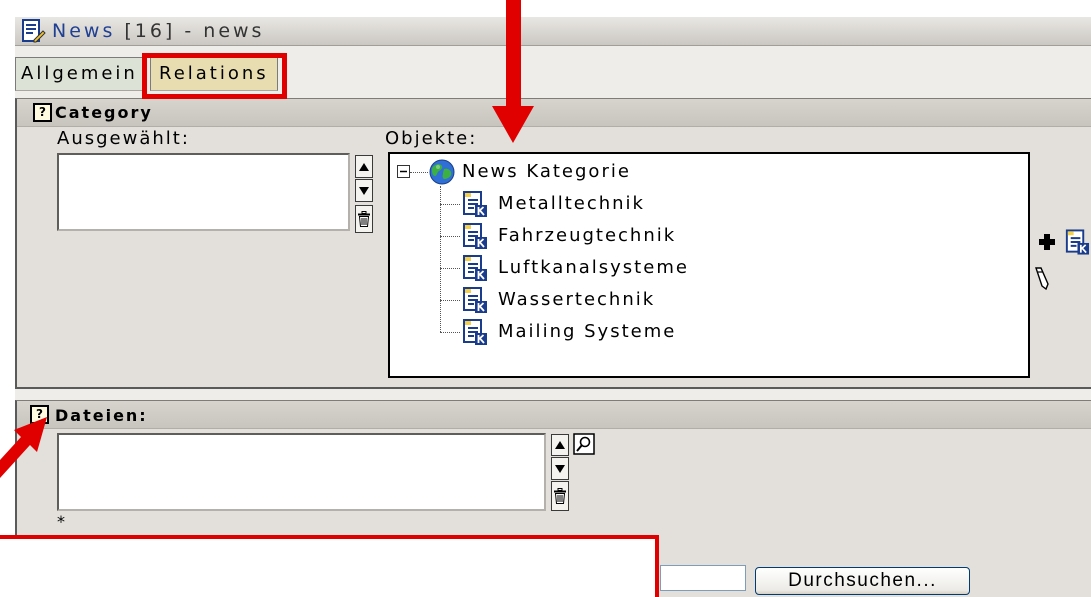 The image size is (1091, 597). What do you see at coordinates (587, 236) in the screenshot?
I see `tree-item-label: Fahrzeugtechnik` at bounding box center [587, 236].